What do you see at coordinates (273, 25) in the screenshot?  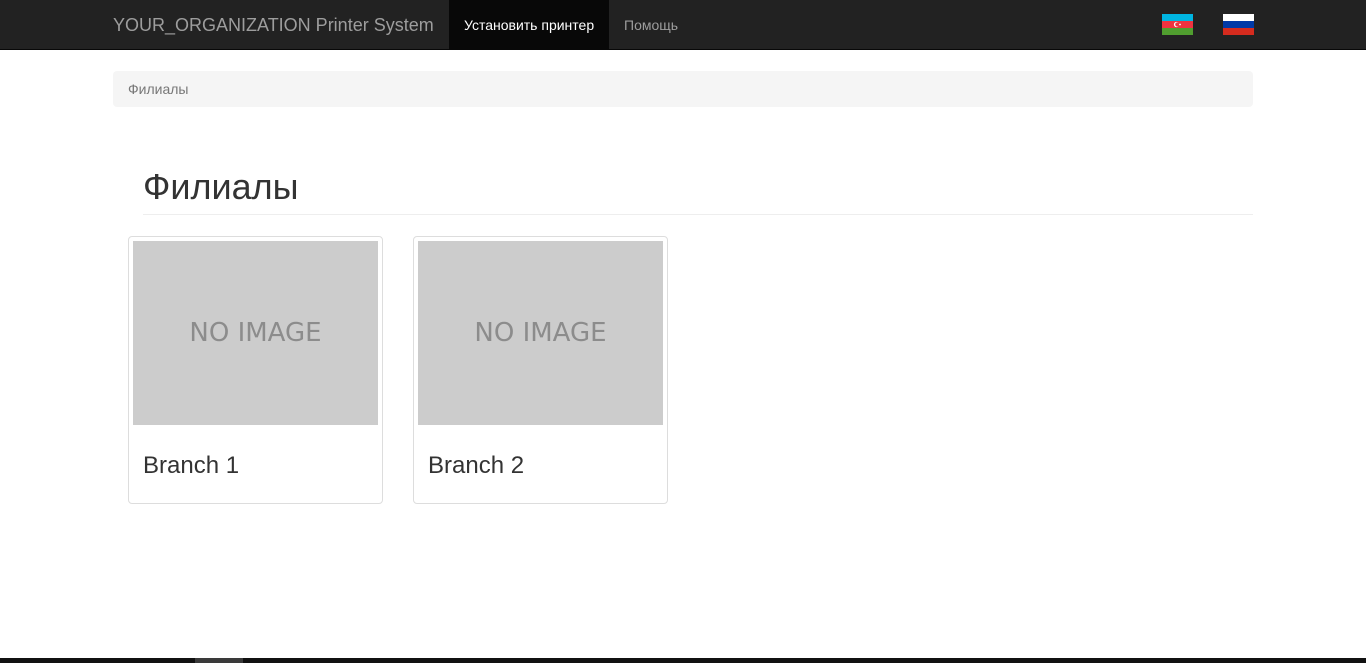 I see `brand-link: YOUR_ORGANIZATION Printer System` at bounding box center [273, 25].